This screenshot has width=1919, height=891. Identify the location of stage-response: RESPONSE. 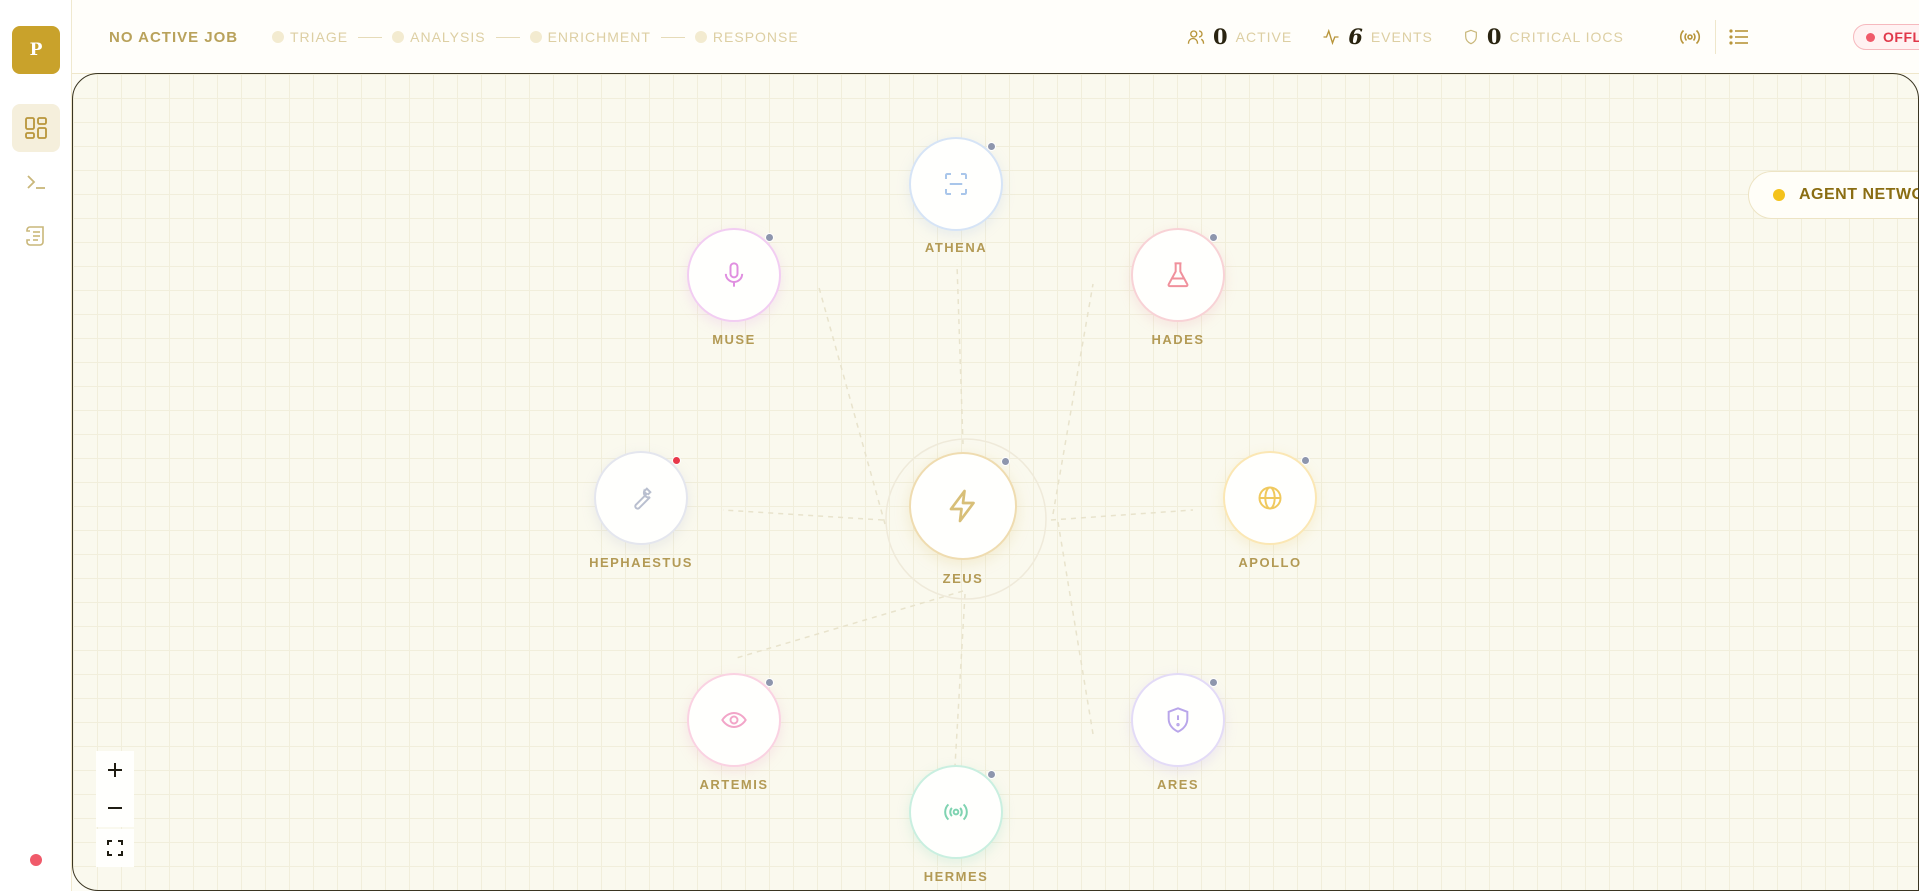
(746, 37).